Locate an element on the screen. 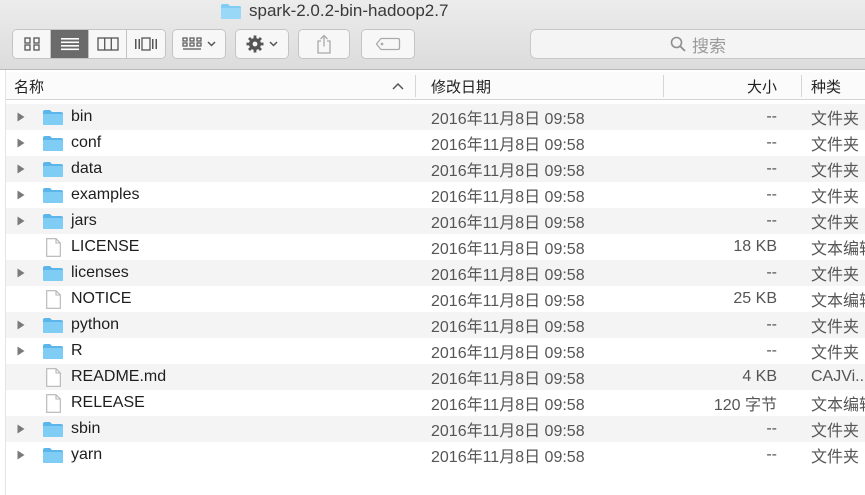 This screenshot has width=865, height=495. column-kind-label: 种类 is located at coordinates (826, 87).